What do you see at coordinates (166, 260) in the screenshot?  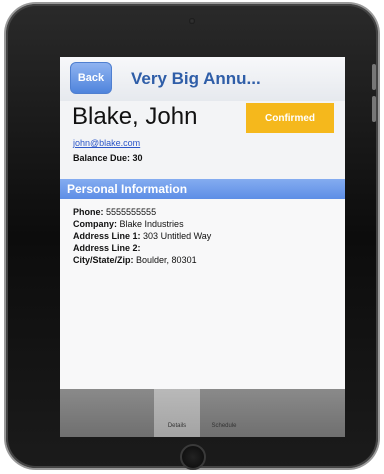 I see `cityzip-value: Boulder, 80301` at bounding box center [166, 260].